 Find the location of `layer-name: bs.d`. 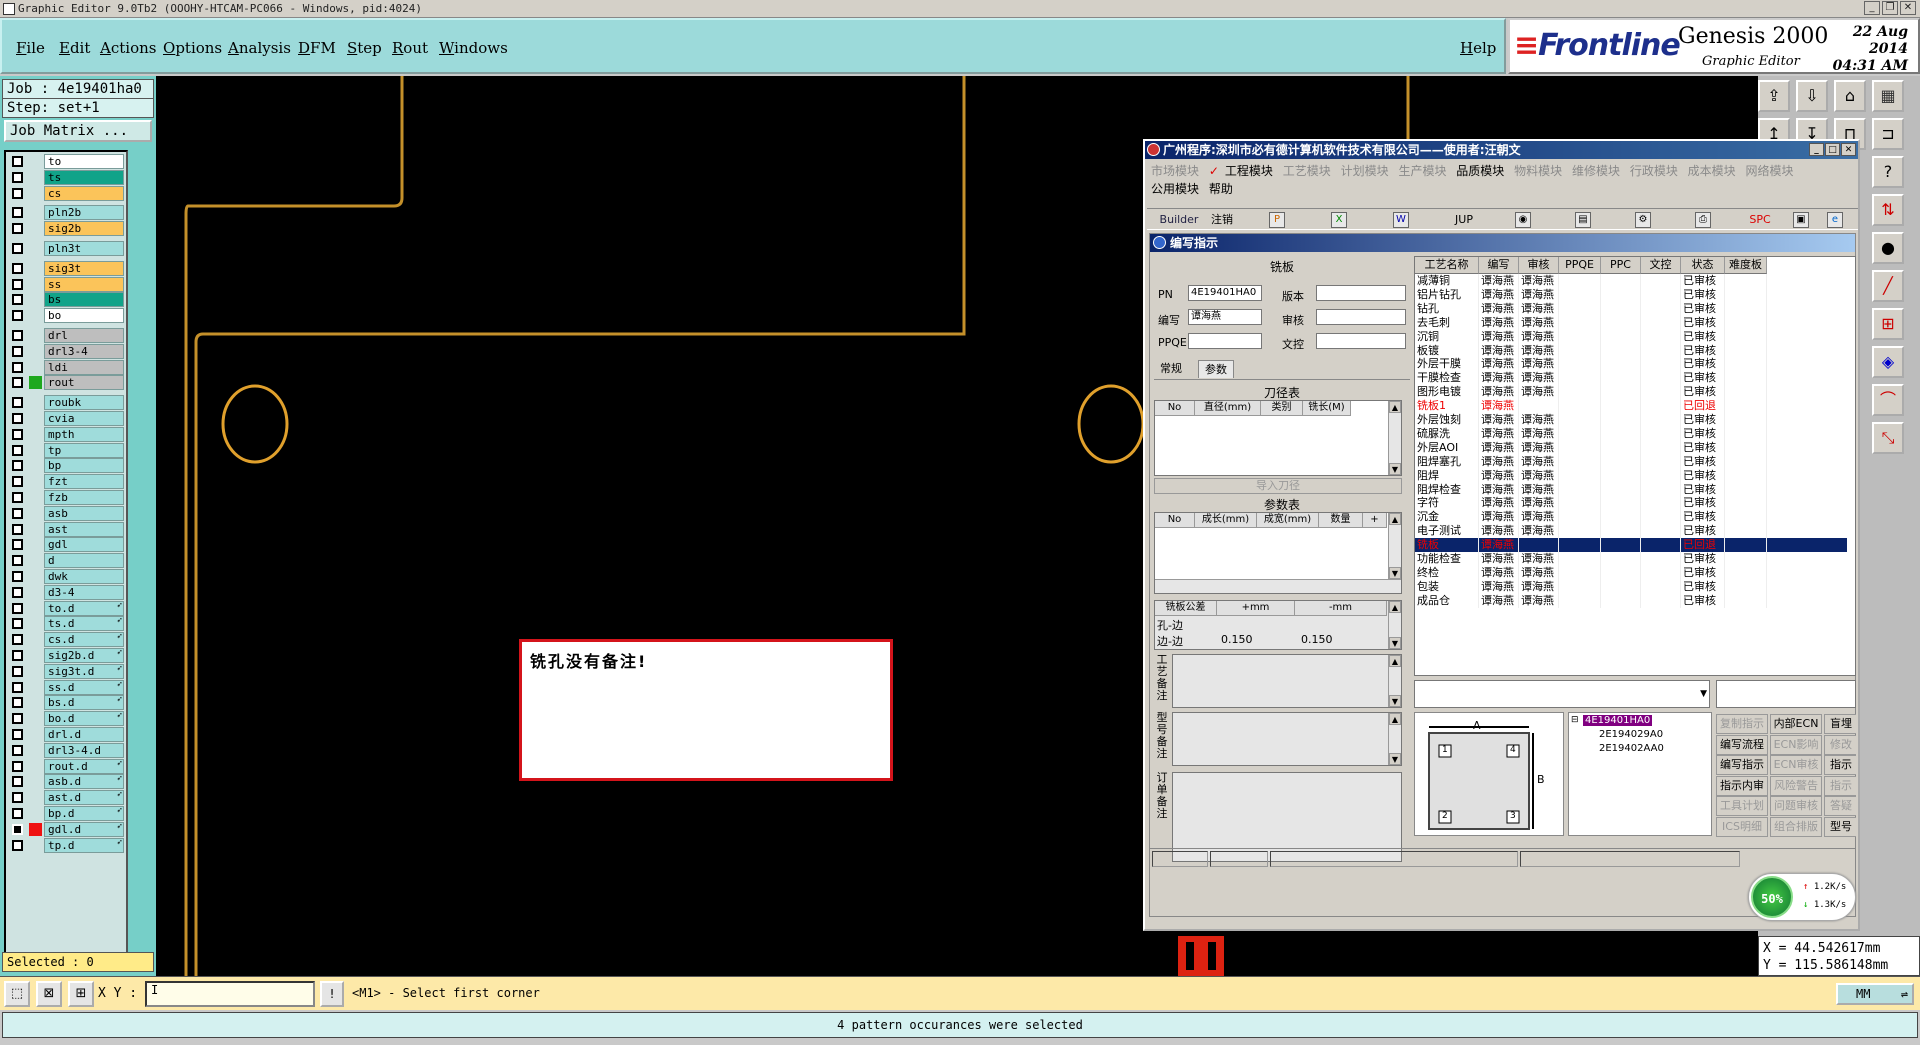

layer-name: bs.d is located at coordinates (84, 703).